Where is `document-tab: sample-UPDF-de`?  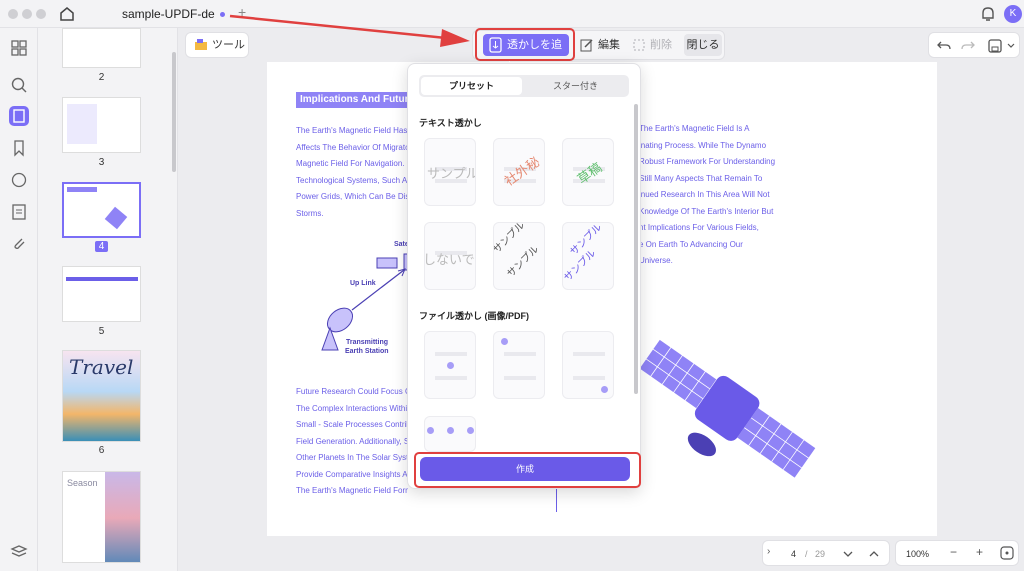
document-tab: sample-UPDF-de is located at coordinates (162, 14).